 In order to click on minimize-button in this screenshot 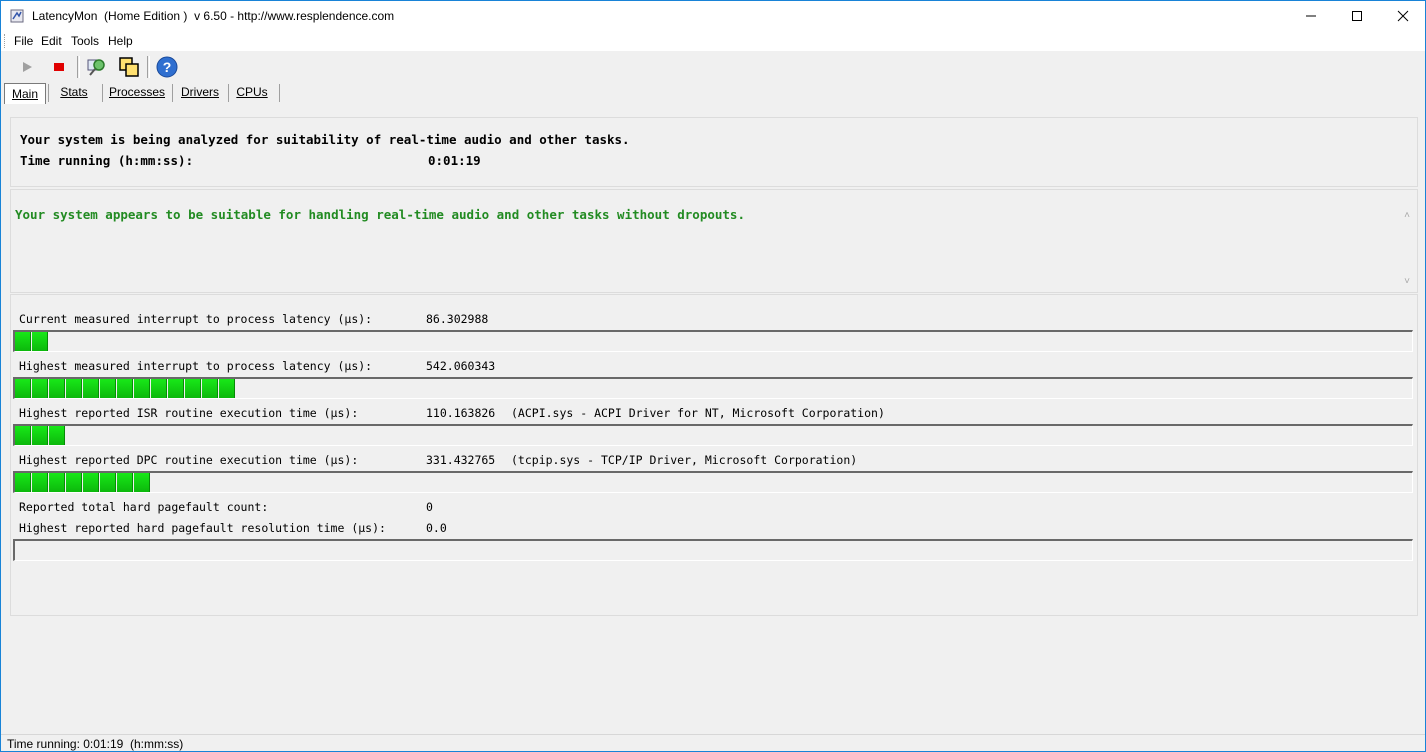, I will do `click(1311, 16)`.